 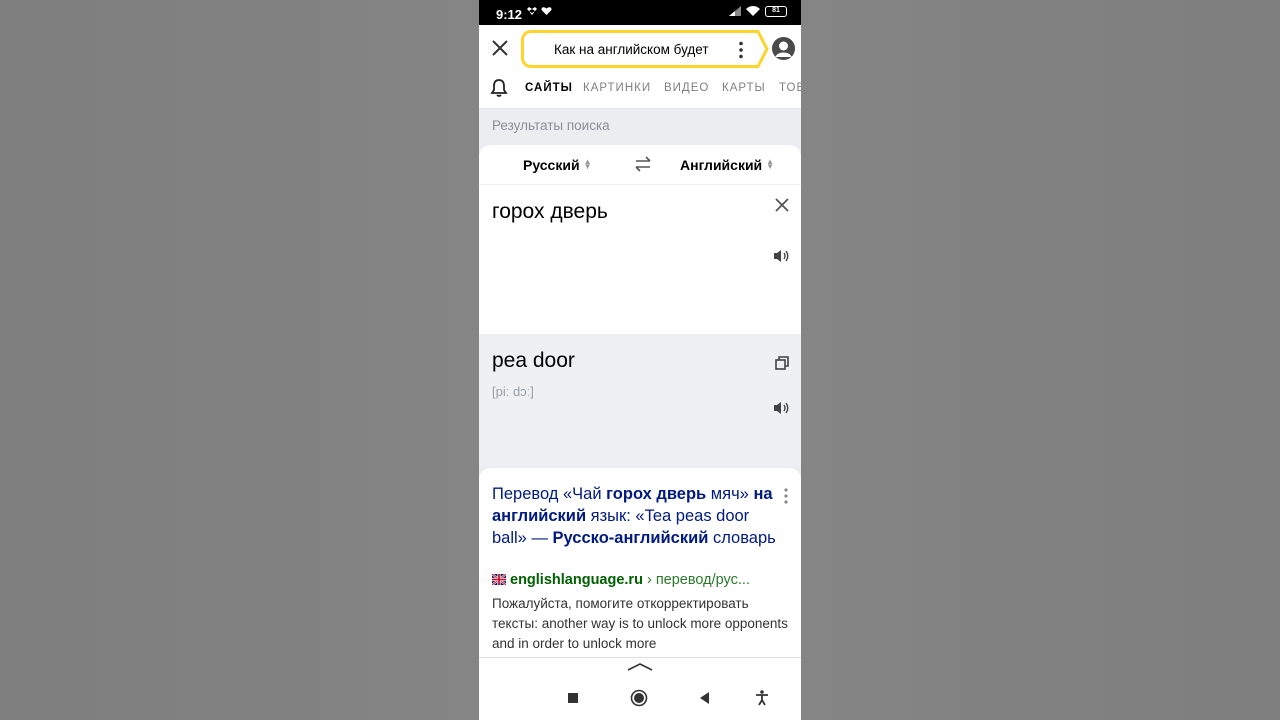 What do you see at coordinates (551, 125) in the screenshot?
I see `results-label: Результаты поиска` at bounding box center [551, 125].